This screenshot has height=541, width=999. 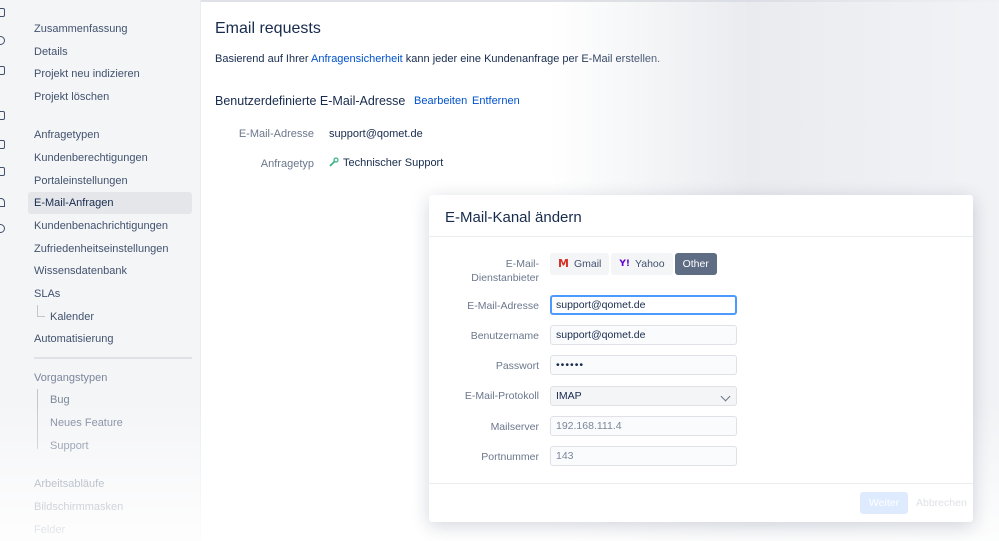 I want to click on chevron-down-icon, so click(x=725, y=396).